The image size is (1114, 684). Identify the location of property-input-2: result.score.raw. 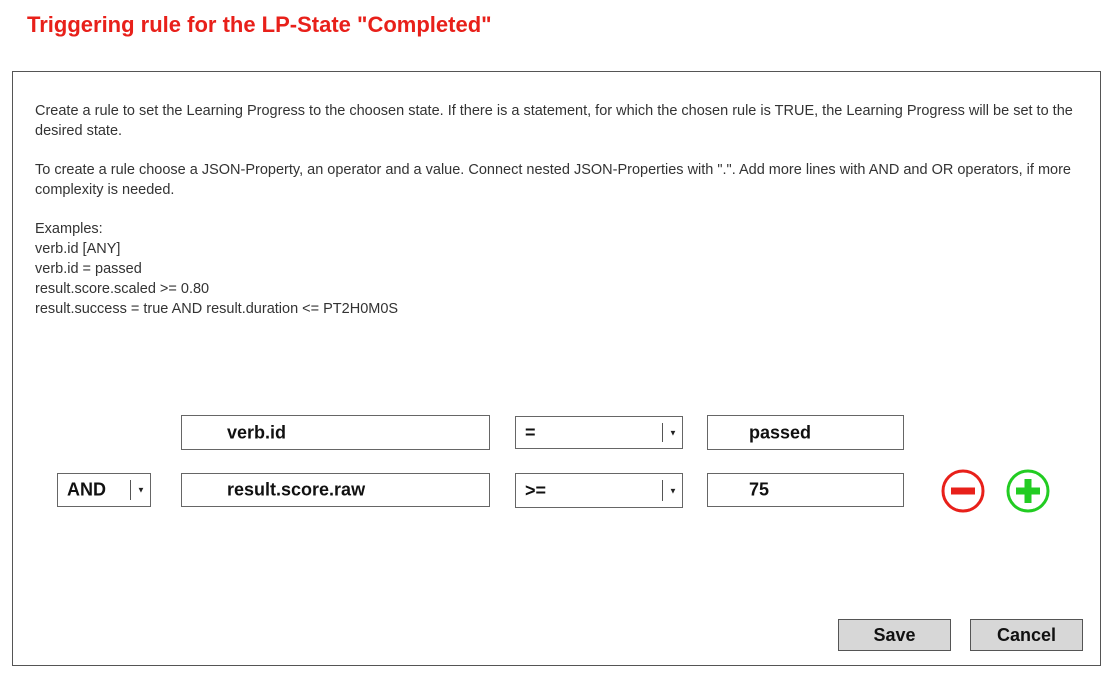
(335, 490).